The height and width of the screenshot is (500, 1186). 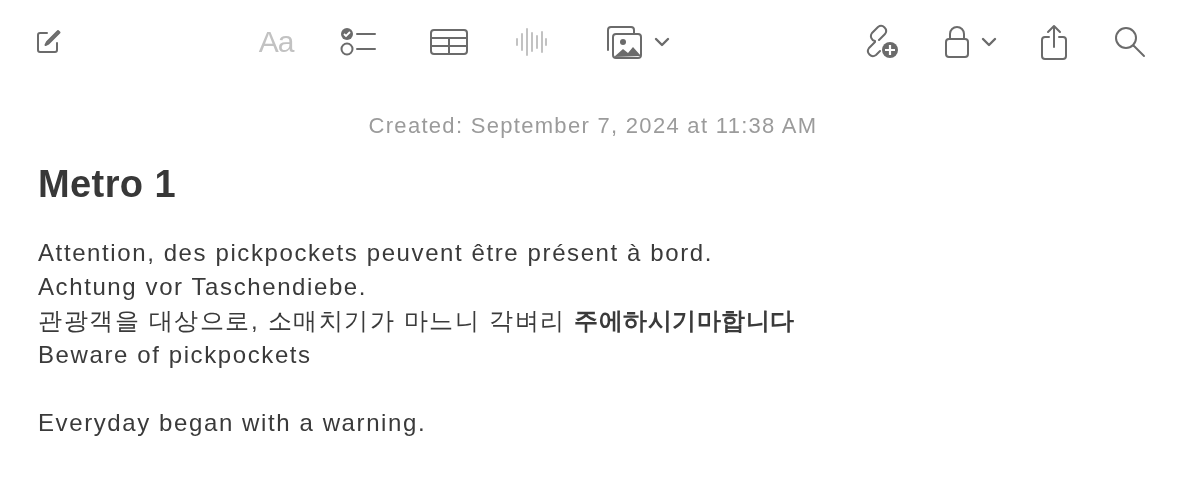 What do you see at coordinates (203, 286) in the screenshot?
I see `note-text-line: Achtung vor Taschendiebe.` at bounding box center [203, 286].